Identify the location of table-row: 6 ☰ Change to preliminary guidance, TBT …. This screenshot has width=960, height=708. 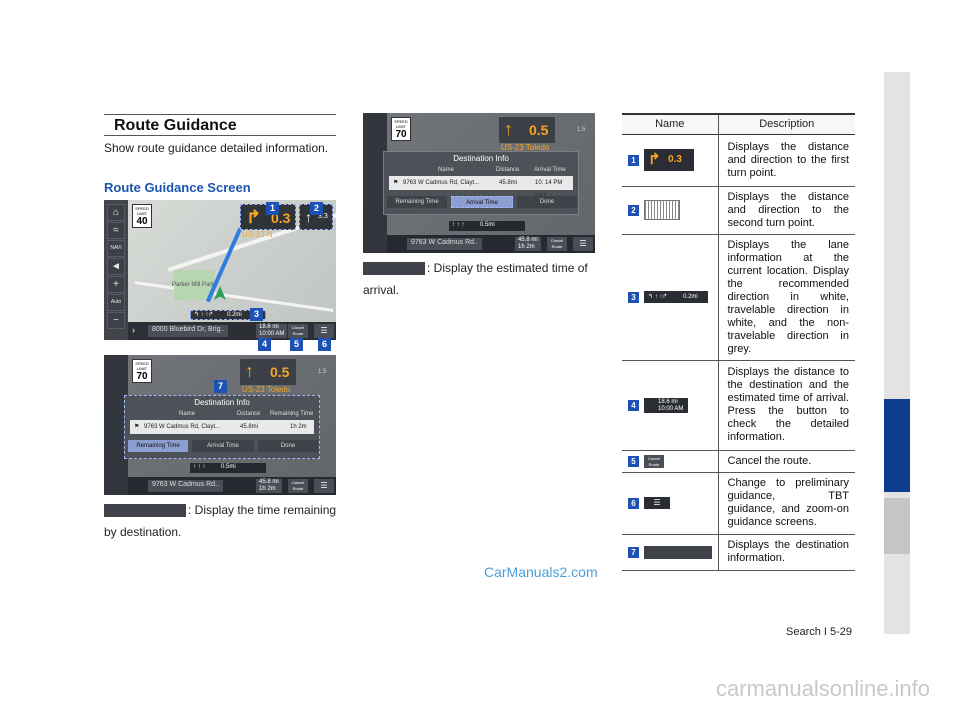
(738, 503).